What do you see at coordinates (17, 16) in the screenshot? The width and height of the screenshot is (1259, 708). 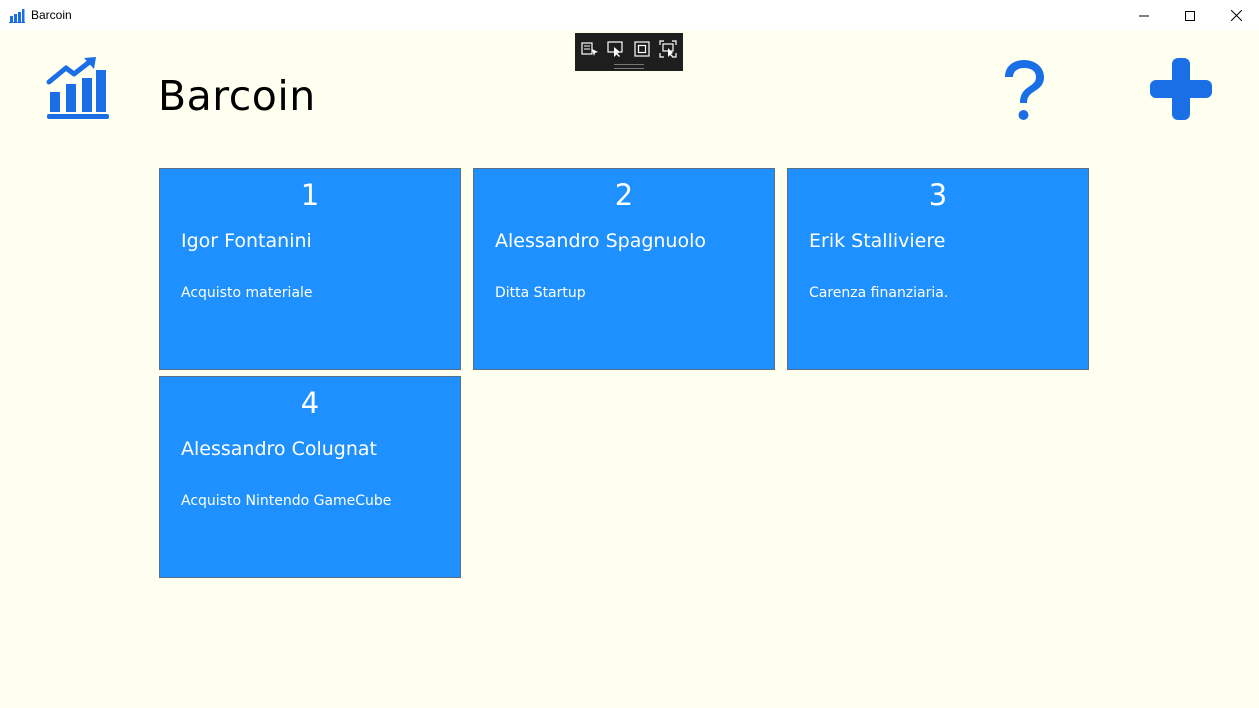 I see `bar-chart-app-icon` at bounding box center [17, 16].